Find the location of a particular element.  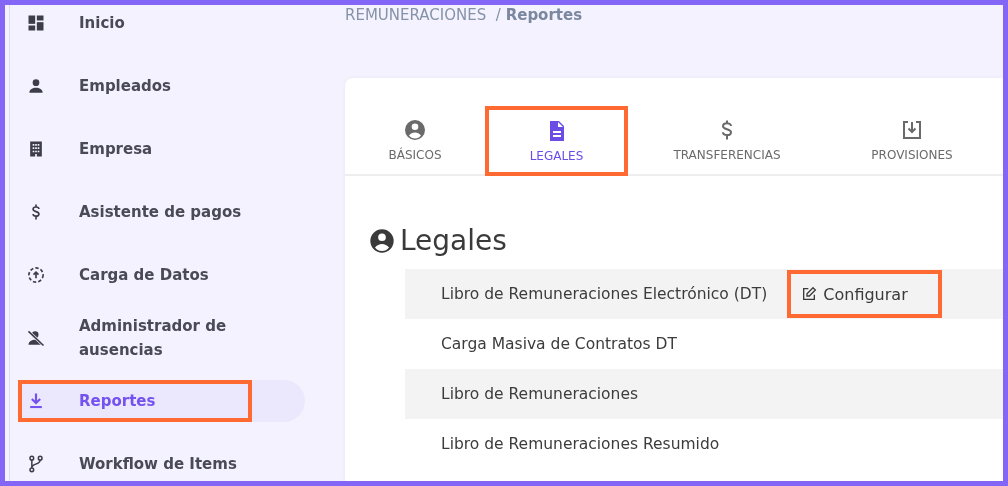

sidebar-label: Inicio is located at coordinates (102, 23).